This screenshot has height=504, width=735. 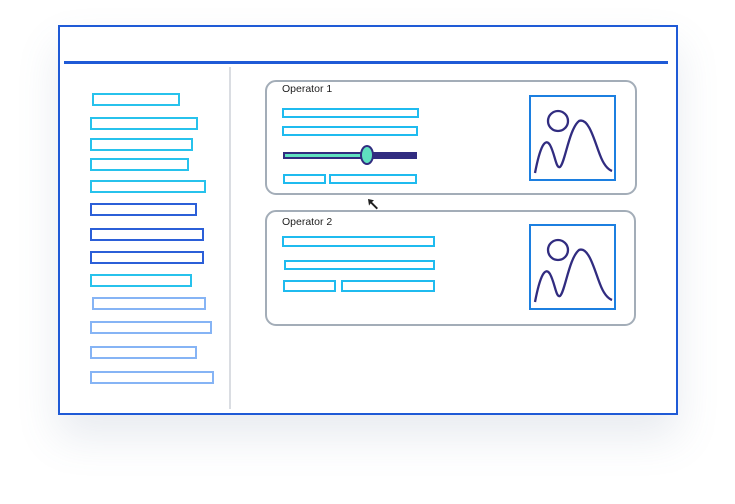 I want to click on title-bar, so click(x=366, y=62).